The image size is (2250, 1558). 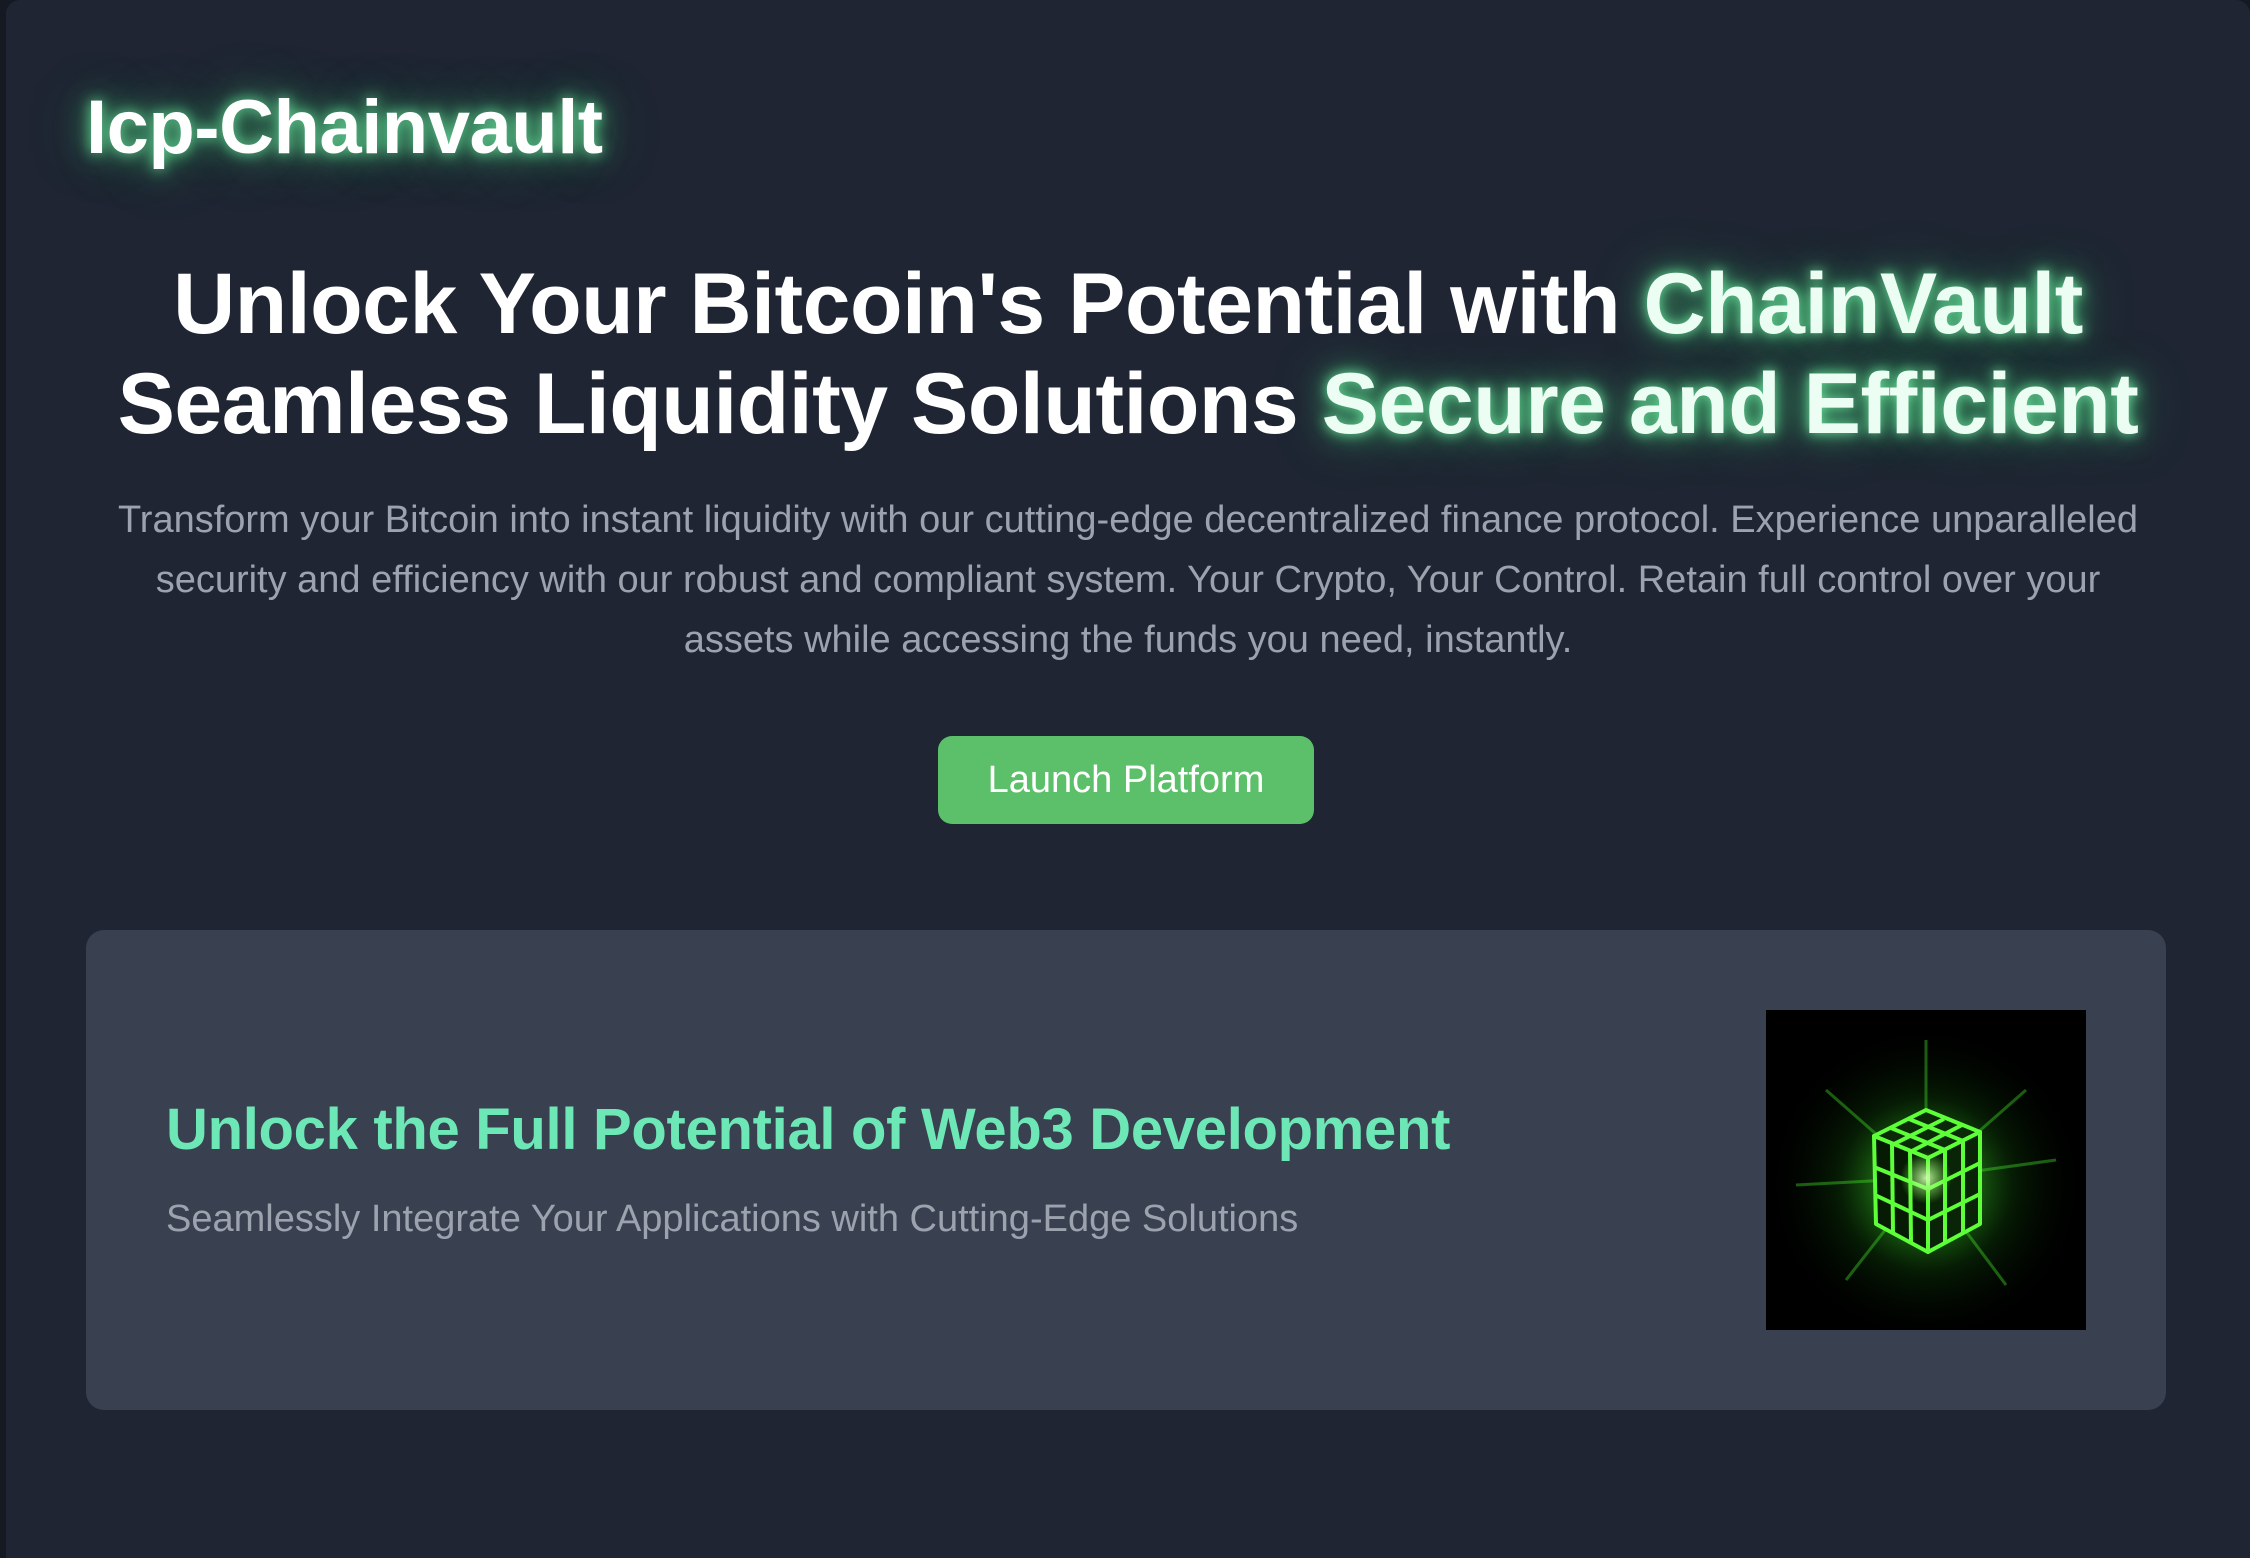 I want to click on hero-title-line2-highlight: Secure and Efficient, so click(x=1730, y=404).